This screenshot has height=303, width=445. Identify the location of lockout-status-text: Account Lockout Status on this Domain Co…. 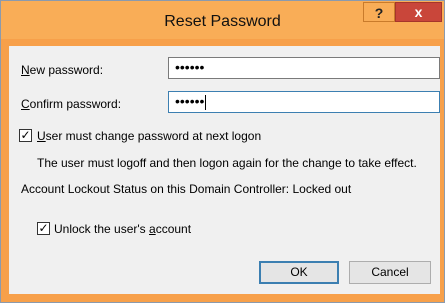
(186, 189).